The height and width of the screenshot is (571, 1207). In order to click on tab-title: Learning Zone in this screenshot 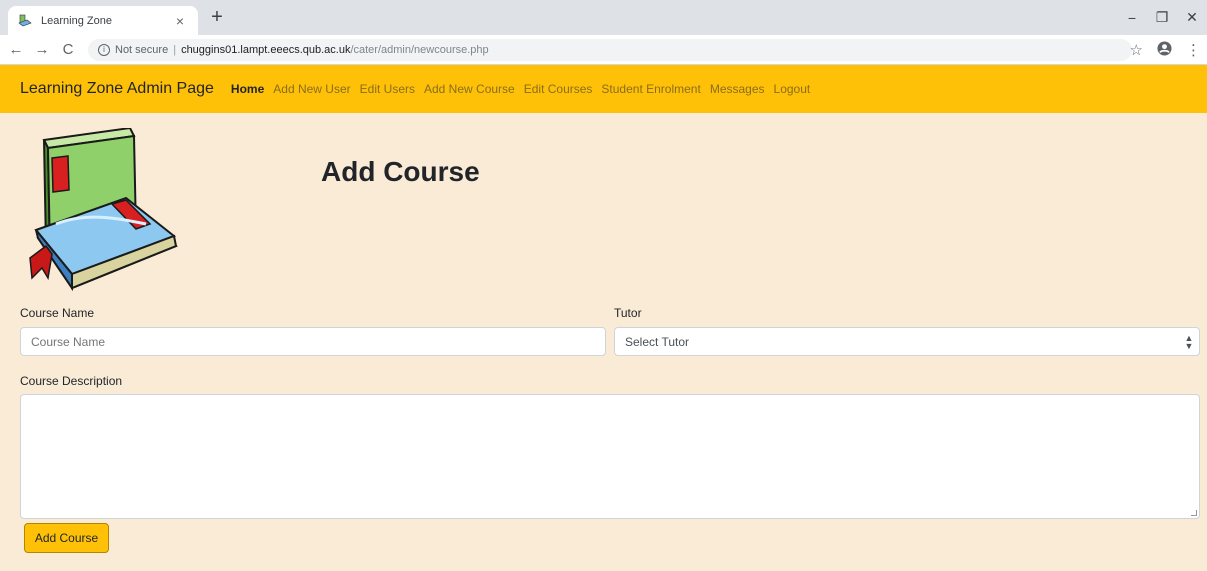, I will do `click(76, 20)`.